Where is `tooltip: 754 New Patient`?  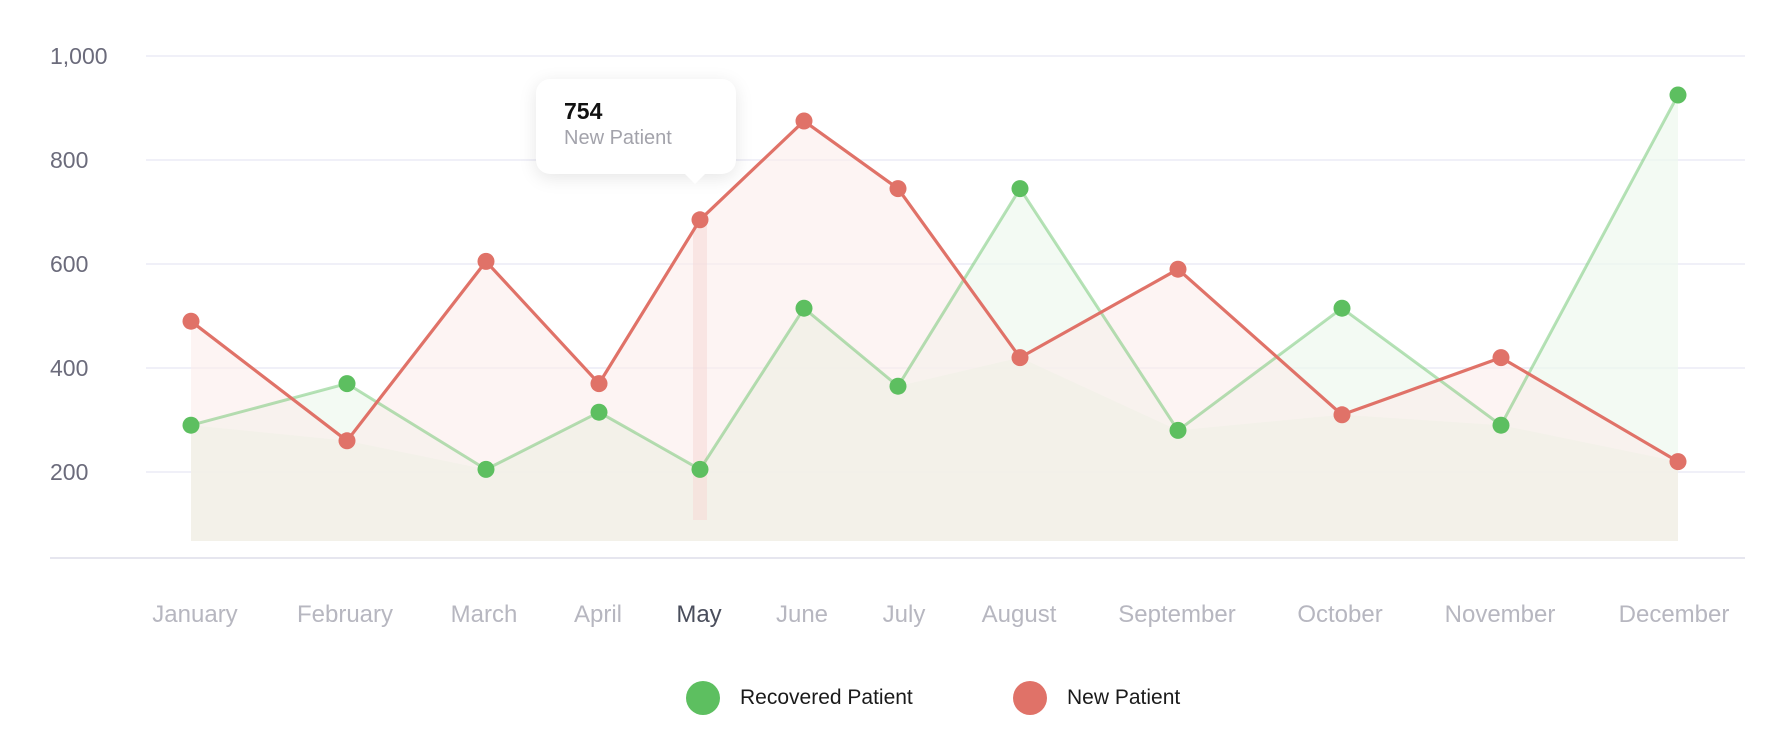 tooltip: 754 New Patient is located at coordinates (636, 131).